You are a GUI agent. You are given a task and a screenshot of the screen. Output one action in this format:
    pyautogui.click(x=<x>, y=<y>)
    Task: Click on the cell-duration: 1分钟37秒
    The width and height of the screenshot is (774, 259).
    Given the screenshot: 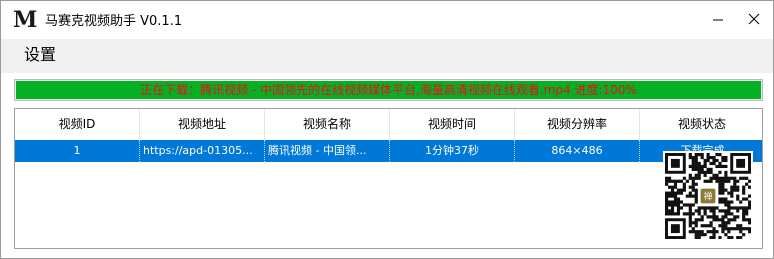 What is the action you would take?
    pyautogui.click(x=452, y=151)
    